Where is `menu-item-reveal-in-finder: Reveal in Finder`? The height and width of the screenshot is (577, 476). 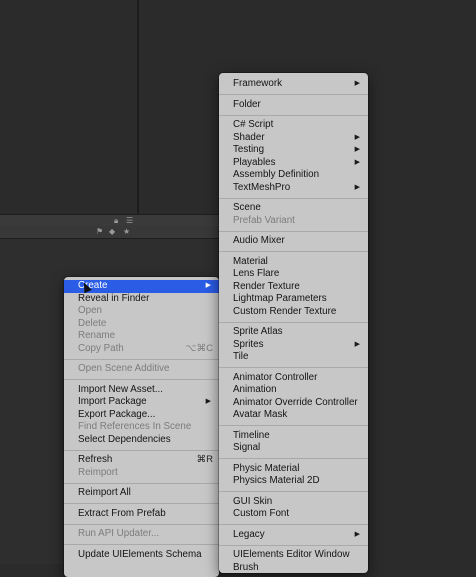 menu-item-reveal-in-finder: Reveal in Finder is located at coordinates (141, 299).